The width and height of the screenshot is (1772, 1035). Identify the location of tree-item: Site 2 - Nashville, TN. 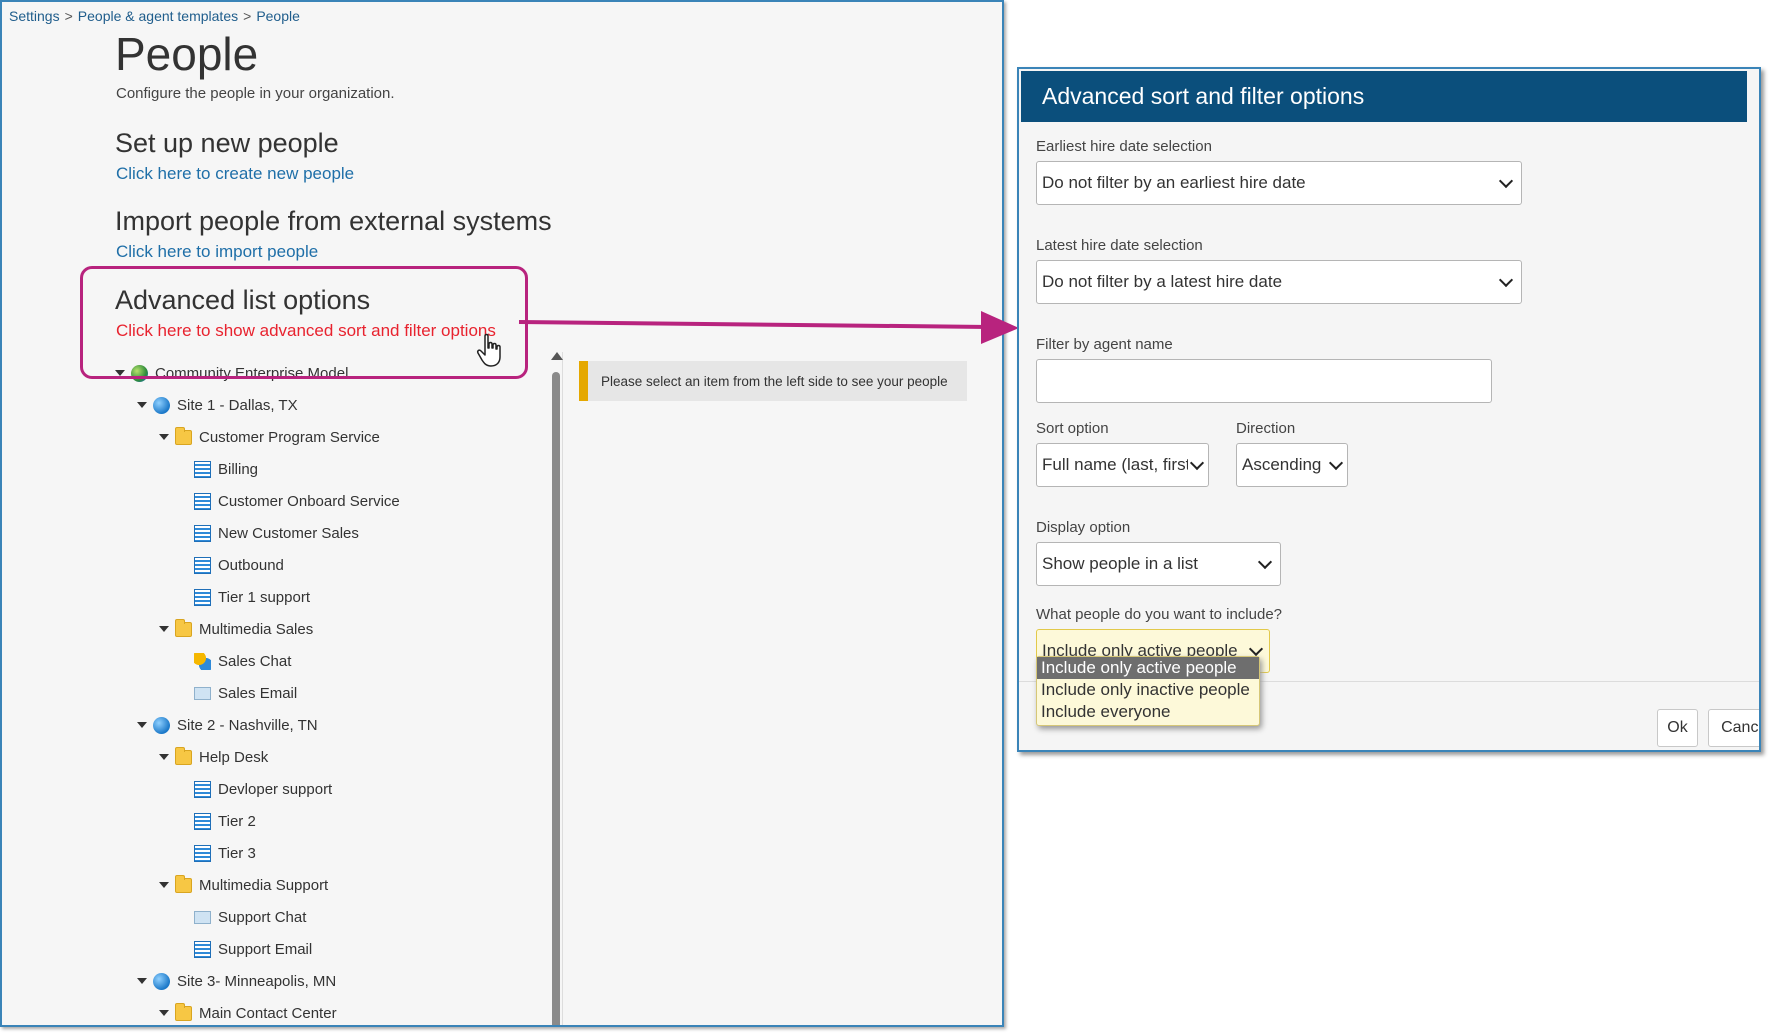
(227, 725).